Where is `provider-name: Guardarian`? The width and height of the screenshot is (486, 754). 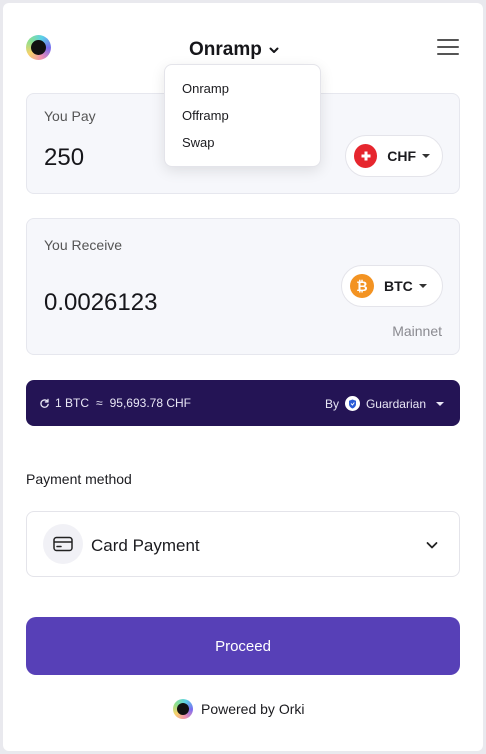 provider-name: Guardarian is located at coordinates (395, 403).